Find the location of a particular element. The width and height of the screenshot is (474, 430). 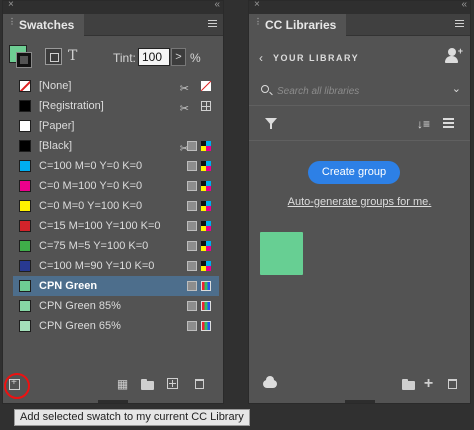

tint-input: 100 is located at coordinates (154, 57).